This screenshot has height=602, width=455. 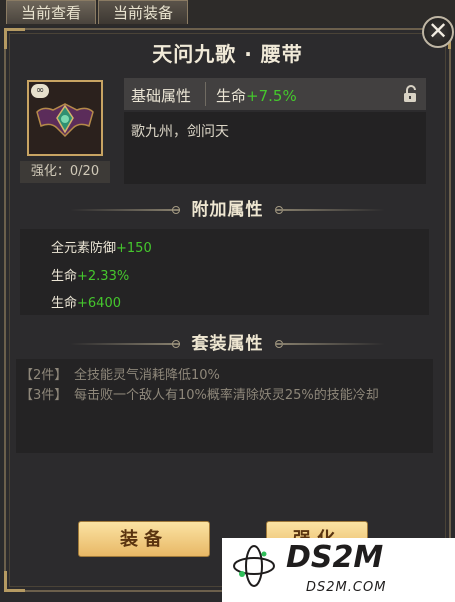 What do you see at coordinates (143, 12) in the screenshot?
I see `tab-current-equipment: 当前装备` at bounding box center [143, 12].